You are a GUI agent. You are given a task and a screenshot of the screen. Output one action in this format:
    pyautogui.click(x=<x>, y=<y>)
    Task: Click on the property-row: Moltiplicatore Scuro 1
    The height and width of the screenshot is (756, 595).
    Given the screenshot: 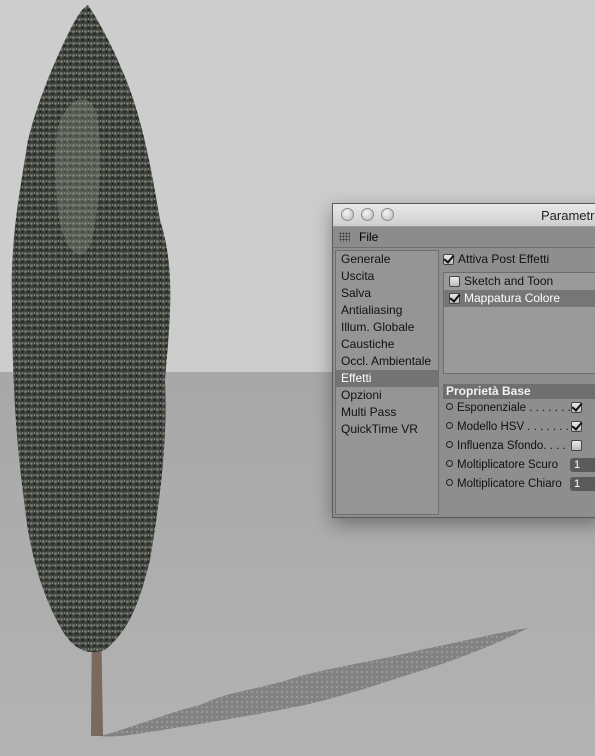 What is the action you would take?
    pyautogui.click(x=519, y=465)
    